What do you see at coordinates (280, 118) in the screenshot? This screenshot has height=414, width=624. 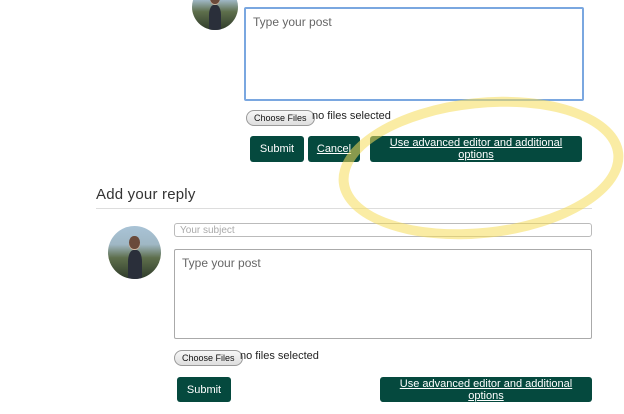 I see `choose-files-button-top: Choose Files` at bounding box center [280, 118].